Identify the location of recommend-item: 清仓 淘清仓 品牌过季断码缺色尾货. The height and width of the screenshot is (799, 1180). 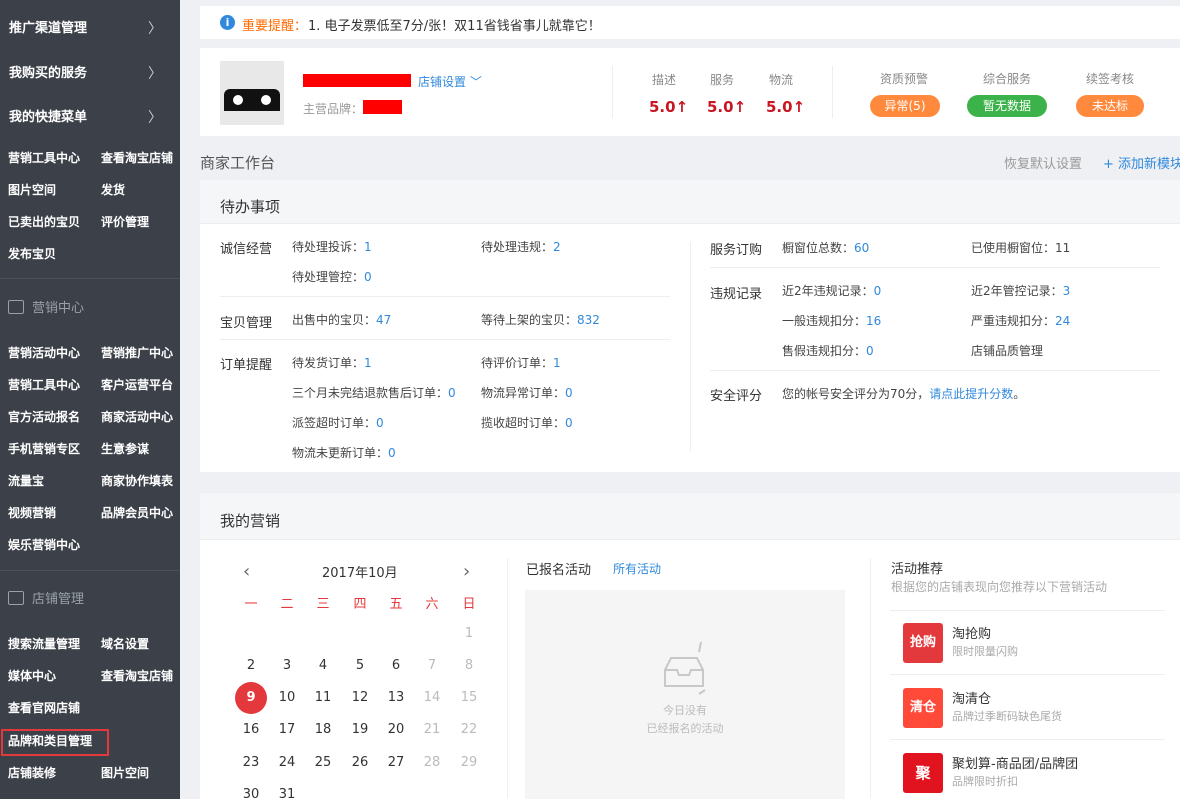
(1027, 708).